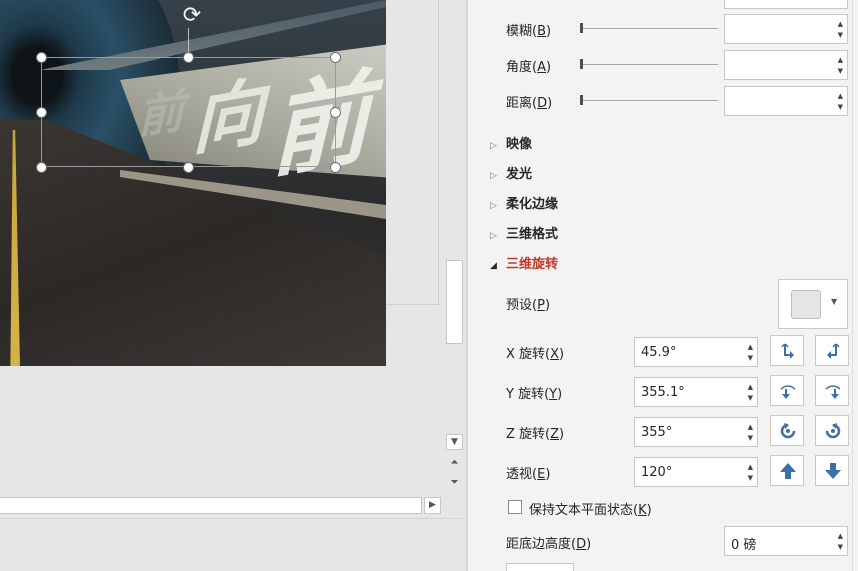  What do you see at coordinates (786, 541) in the screenshot?
I see `distance-from-ground-input: 0 磅 ▲ ▼` at bounding box center [786, 541].